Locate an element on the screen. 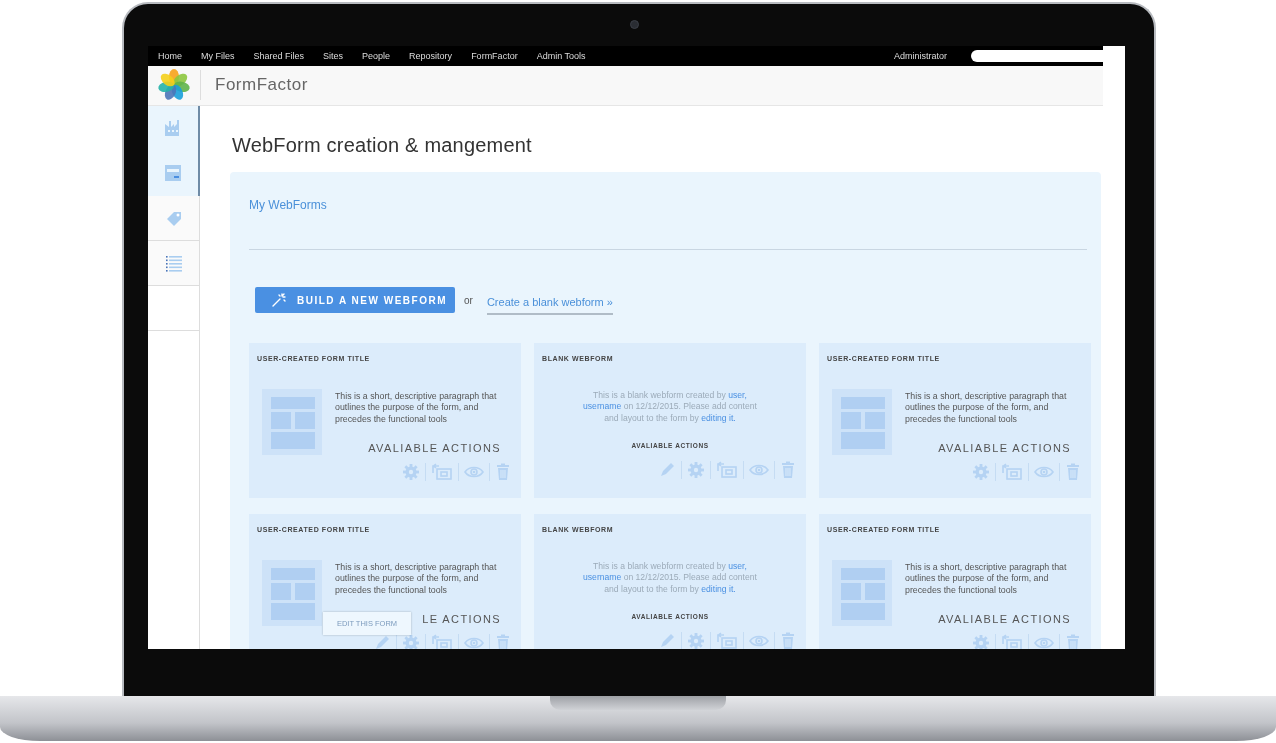  camera-dot is located at coordinates (634, 25).